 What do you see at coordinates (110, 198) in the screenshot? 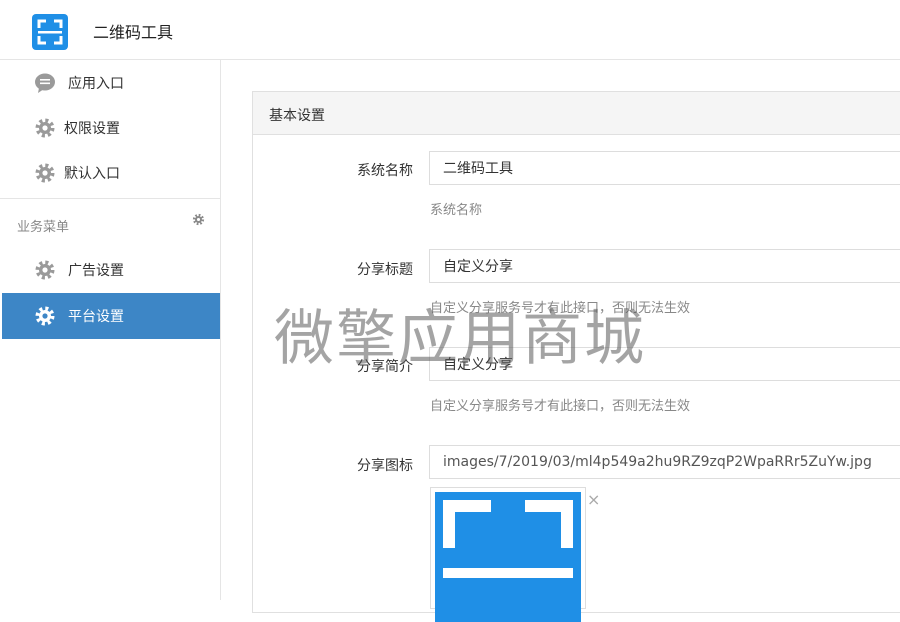
I see `sidebar-divider` at bounding box center [110, 198].